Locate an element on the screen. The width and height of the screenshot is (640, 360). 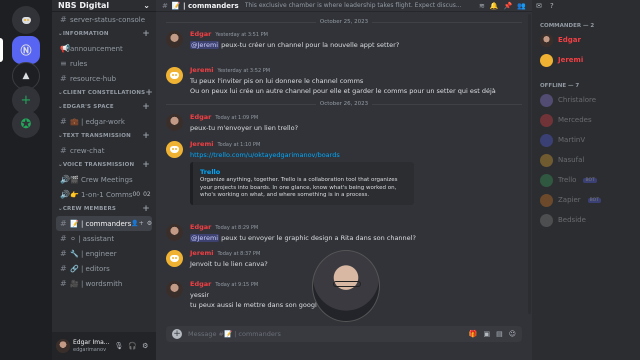
hash-icon: # is located at coordinates (63, 238).